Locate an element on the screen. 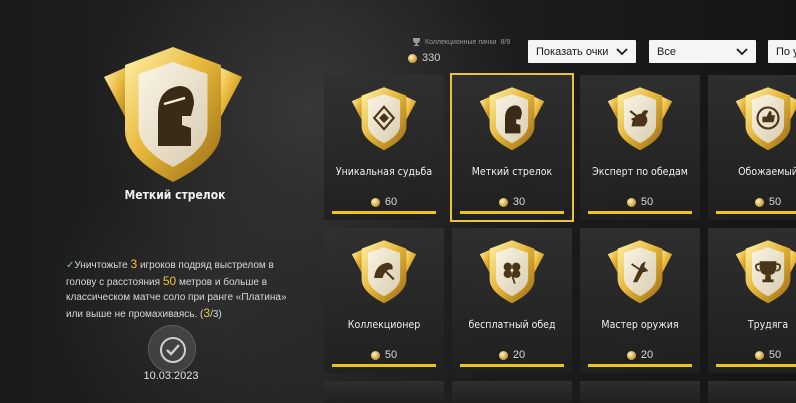 Image resolution: width=796 pixels, height=403 pixels. collection-points-label: Коллекционные пачки 8/9 is located at coordinates (461, 42).